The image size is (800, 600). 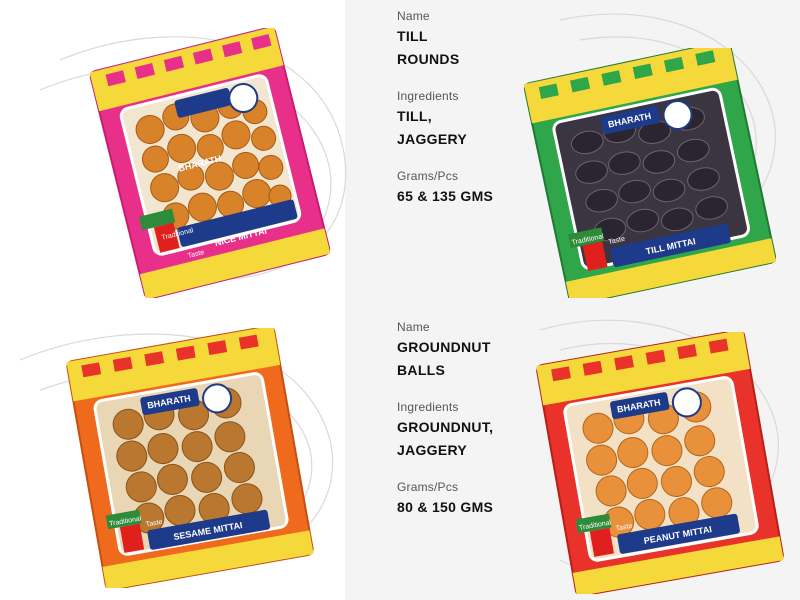 I want to click on name-label: Name, so click(x=413, y=16).